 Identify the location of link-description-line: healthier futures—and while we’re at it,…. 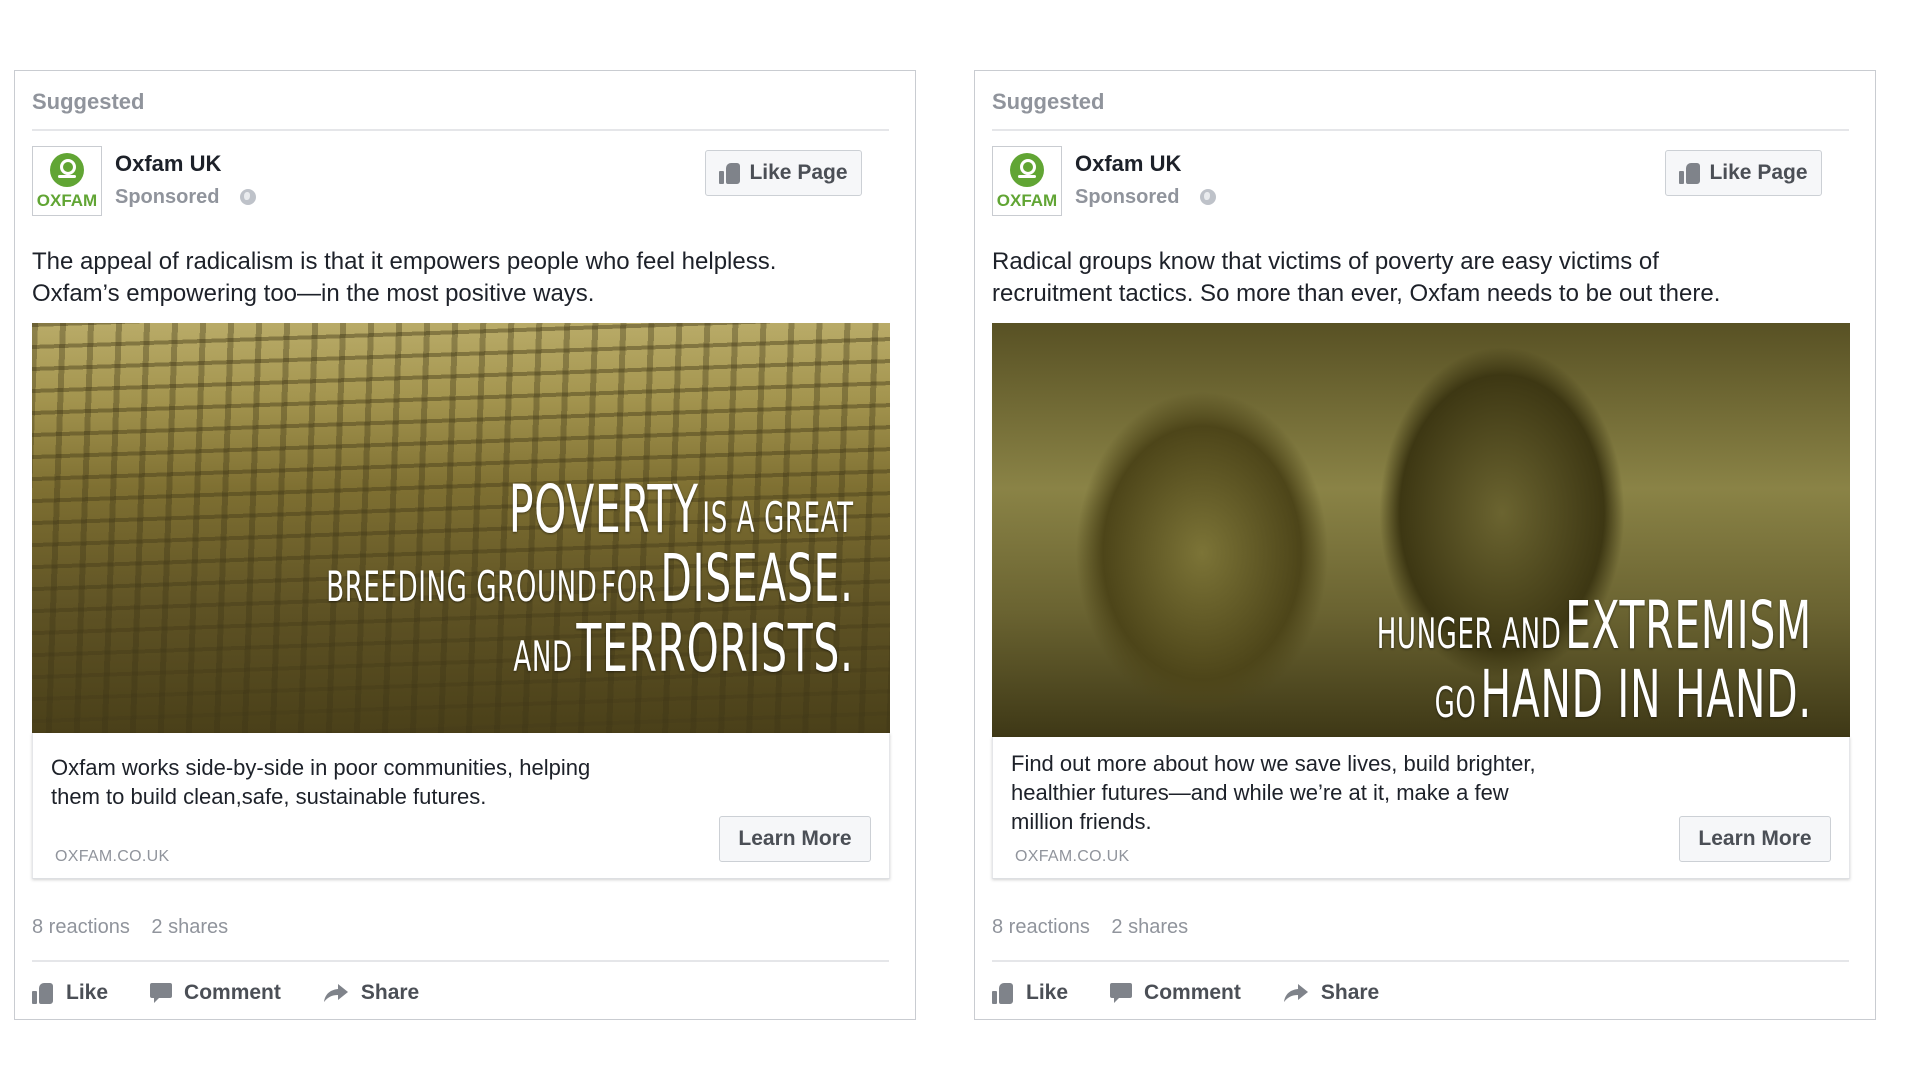
(1260, 792).